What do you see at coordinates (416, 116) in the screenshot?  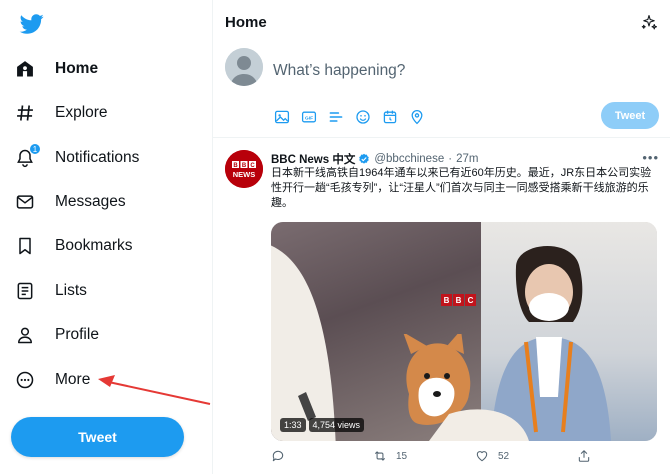 I see `location-icon` at bounding box center [416, 116].